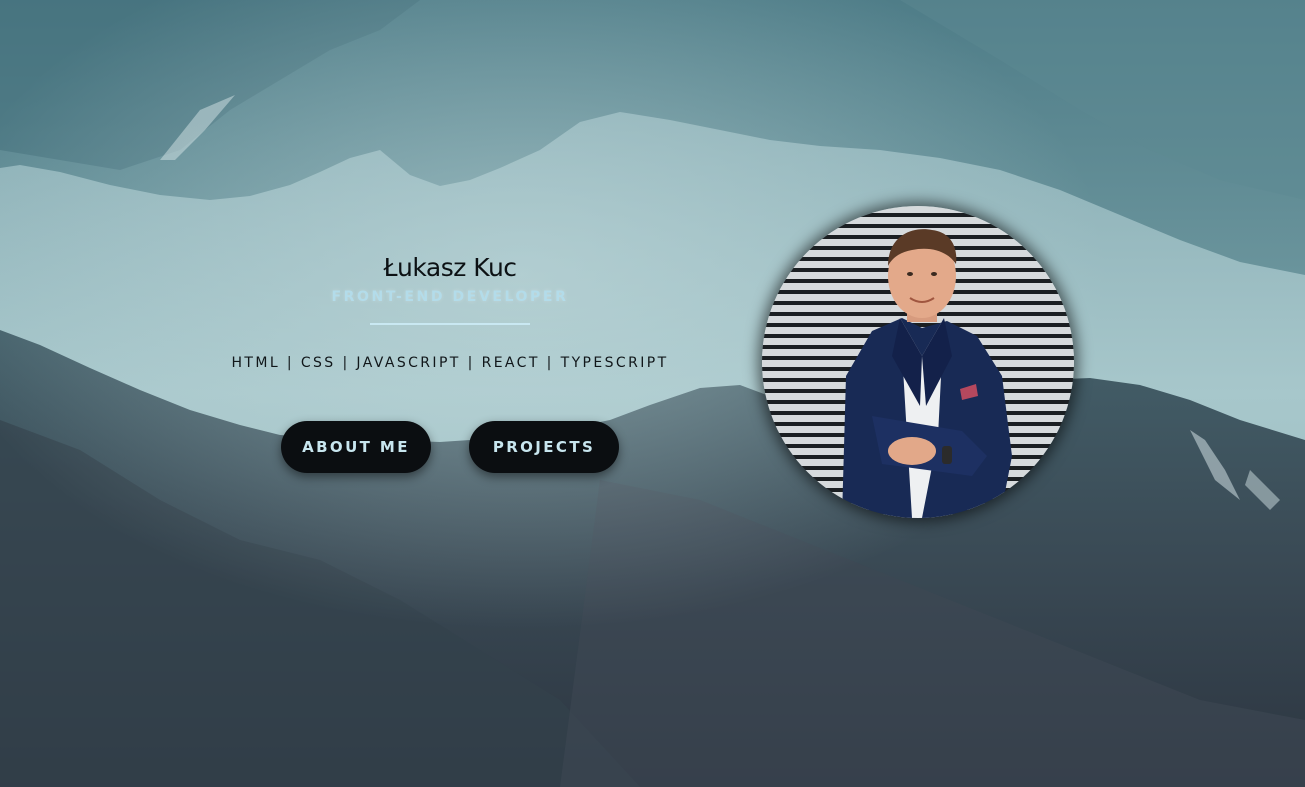  I want to click on about-me-button: ABOUT ME, so click(356, 447).